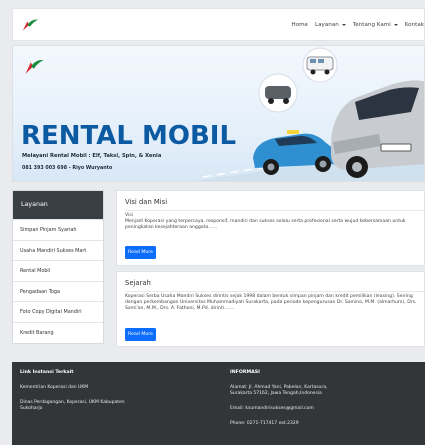 The image size is (425, 445). What do you see at coordinates (272, 408) in the screenshot?
I see `footer-email: Email: ksumandirisukses@gmail.com` at bounding box center [272, 408].